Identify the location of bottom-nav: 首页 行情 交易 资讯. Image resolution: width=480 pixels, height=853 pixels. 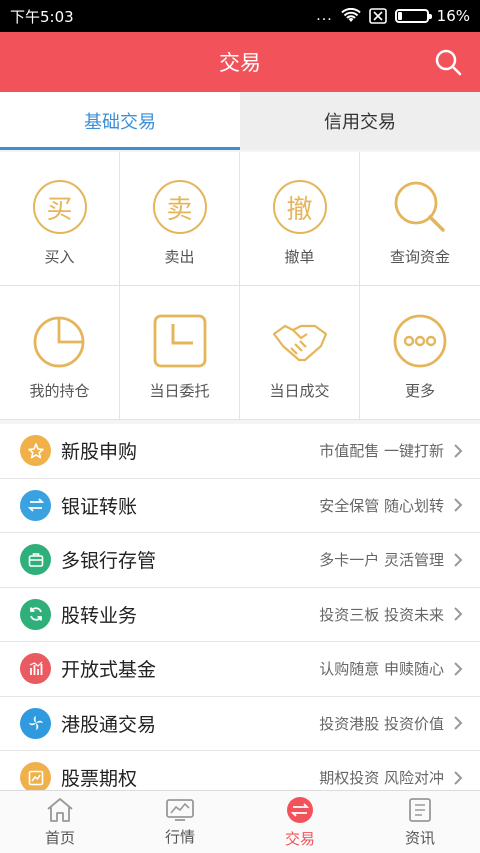
(240, 821).